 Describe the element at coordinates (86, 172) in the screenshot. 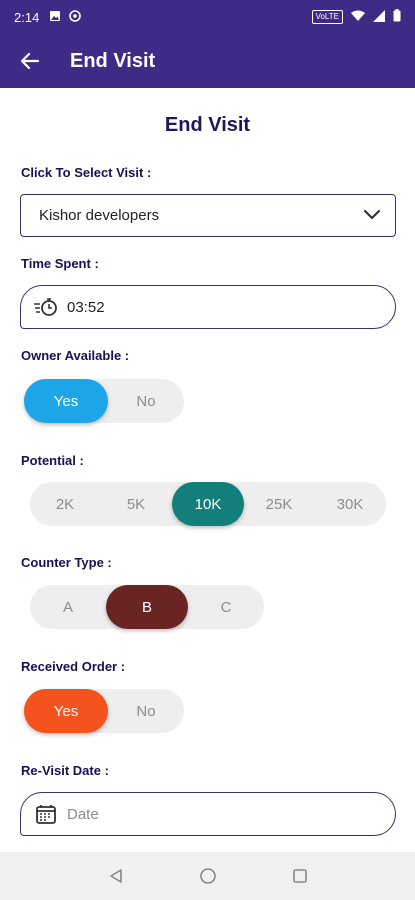

I see `visit-select-label: Click To Select Visit :` at that location.